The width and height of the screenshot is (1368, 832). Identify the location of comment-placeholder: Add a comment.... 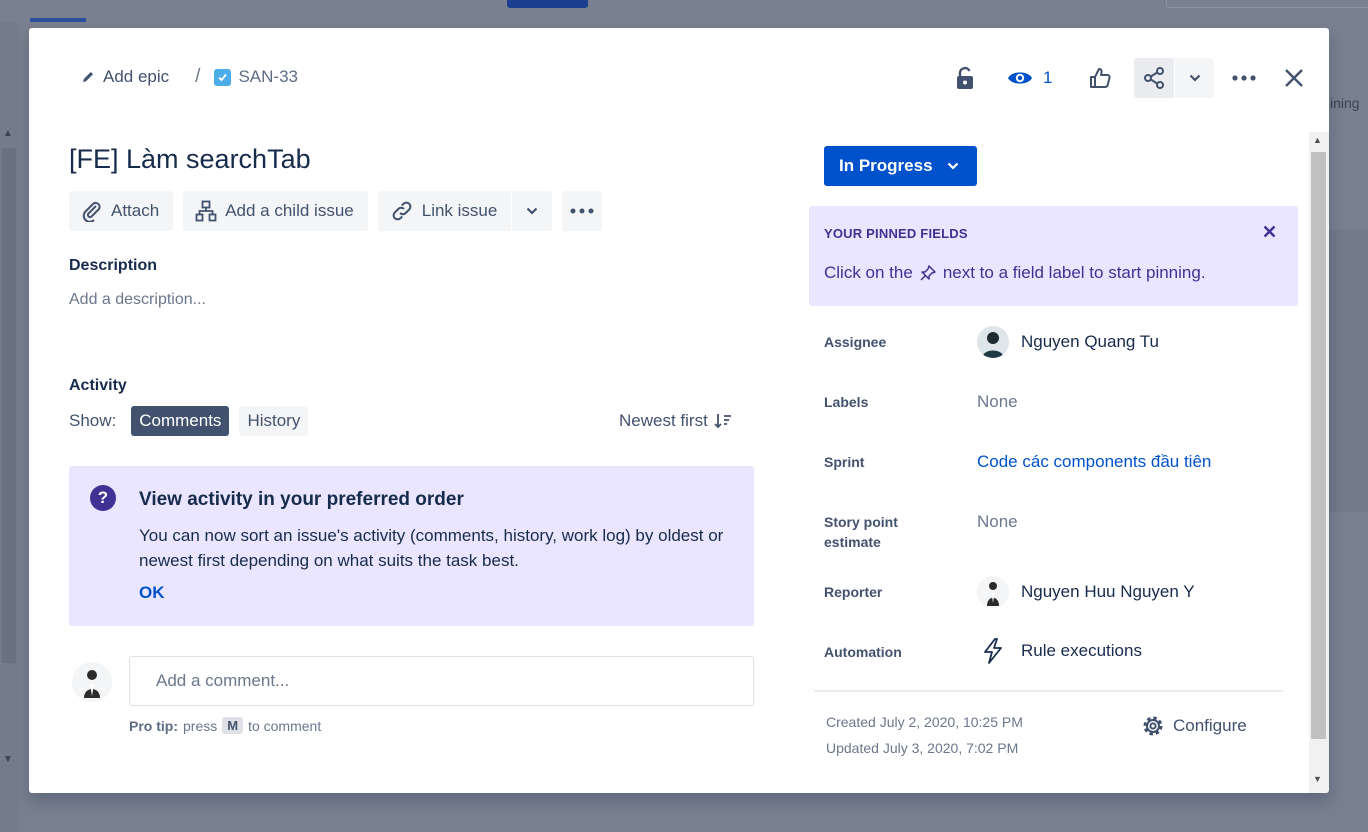
(223, 680).